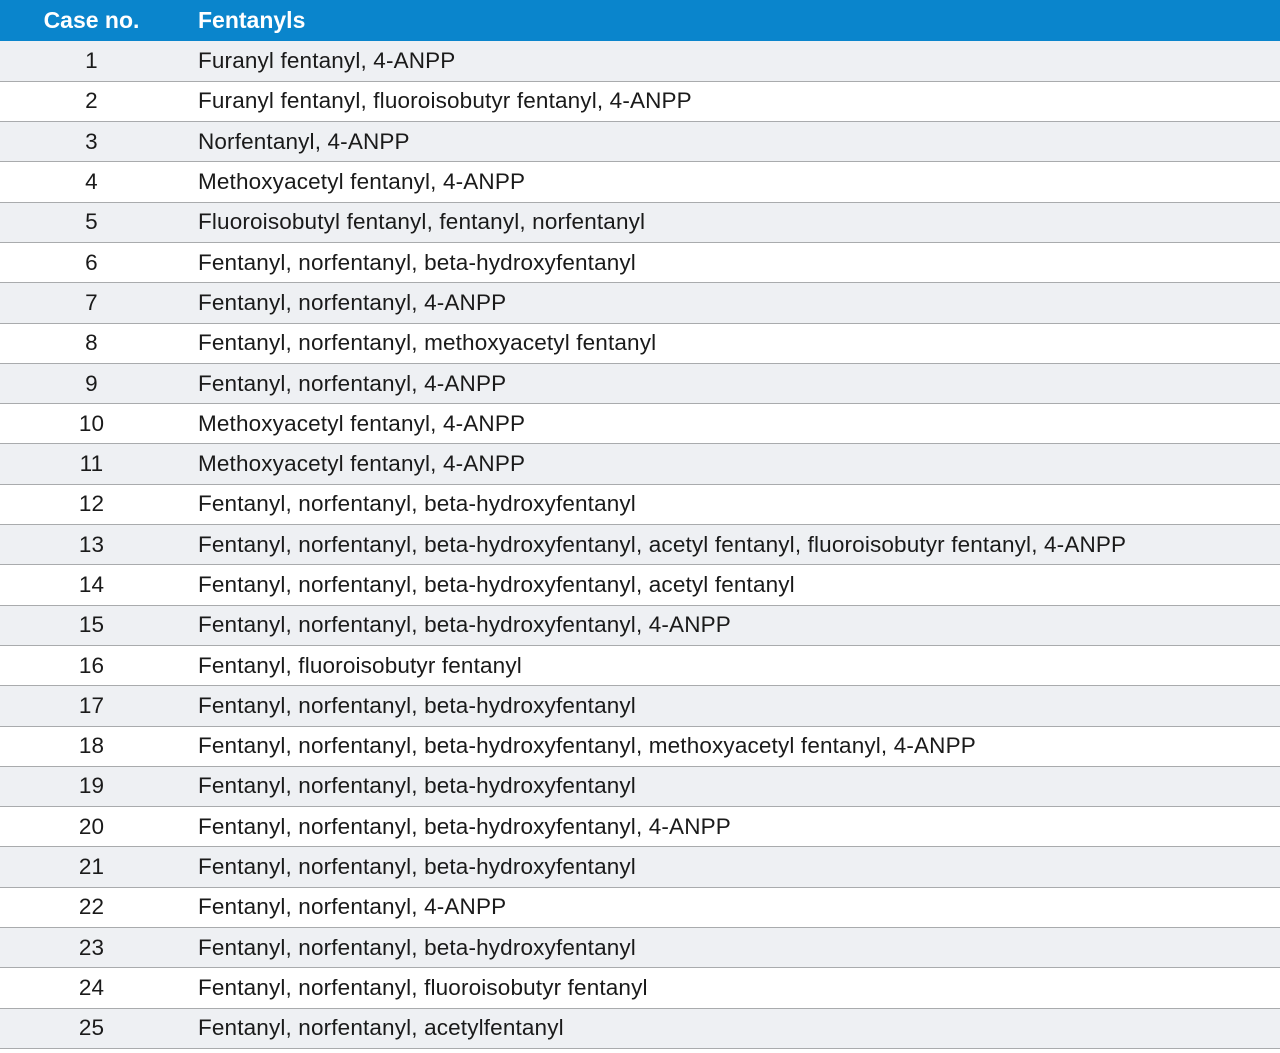 This screenshot has height=1053, width=1280. What do you see at coordinates (252, 20) in the screenshot?
I see `column-header-fentanyls: Fentanyls` at bounding box center [252, 20].